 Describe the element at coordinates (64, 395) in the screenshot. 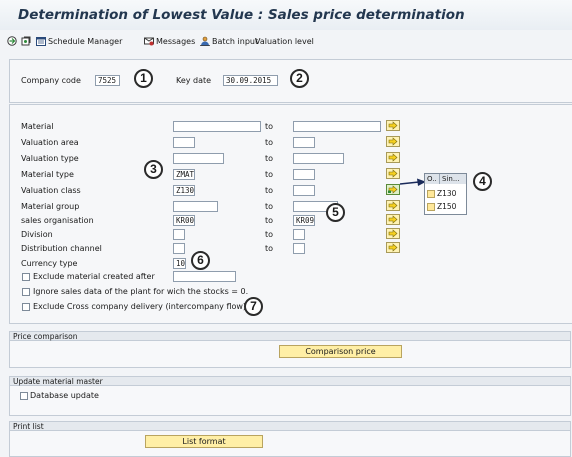

I see `database-update-label: Database update` at that location.